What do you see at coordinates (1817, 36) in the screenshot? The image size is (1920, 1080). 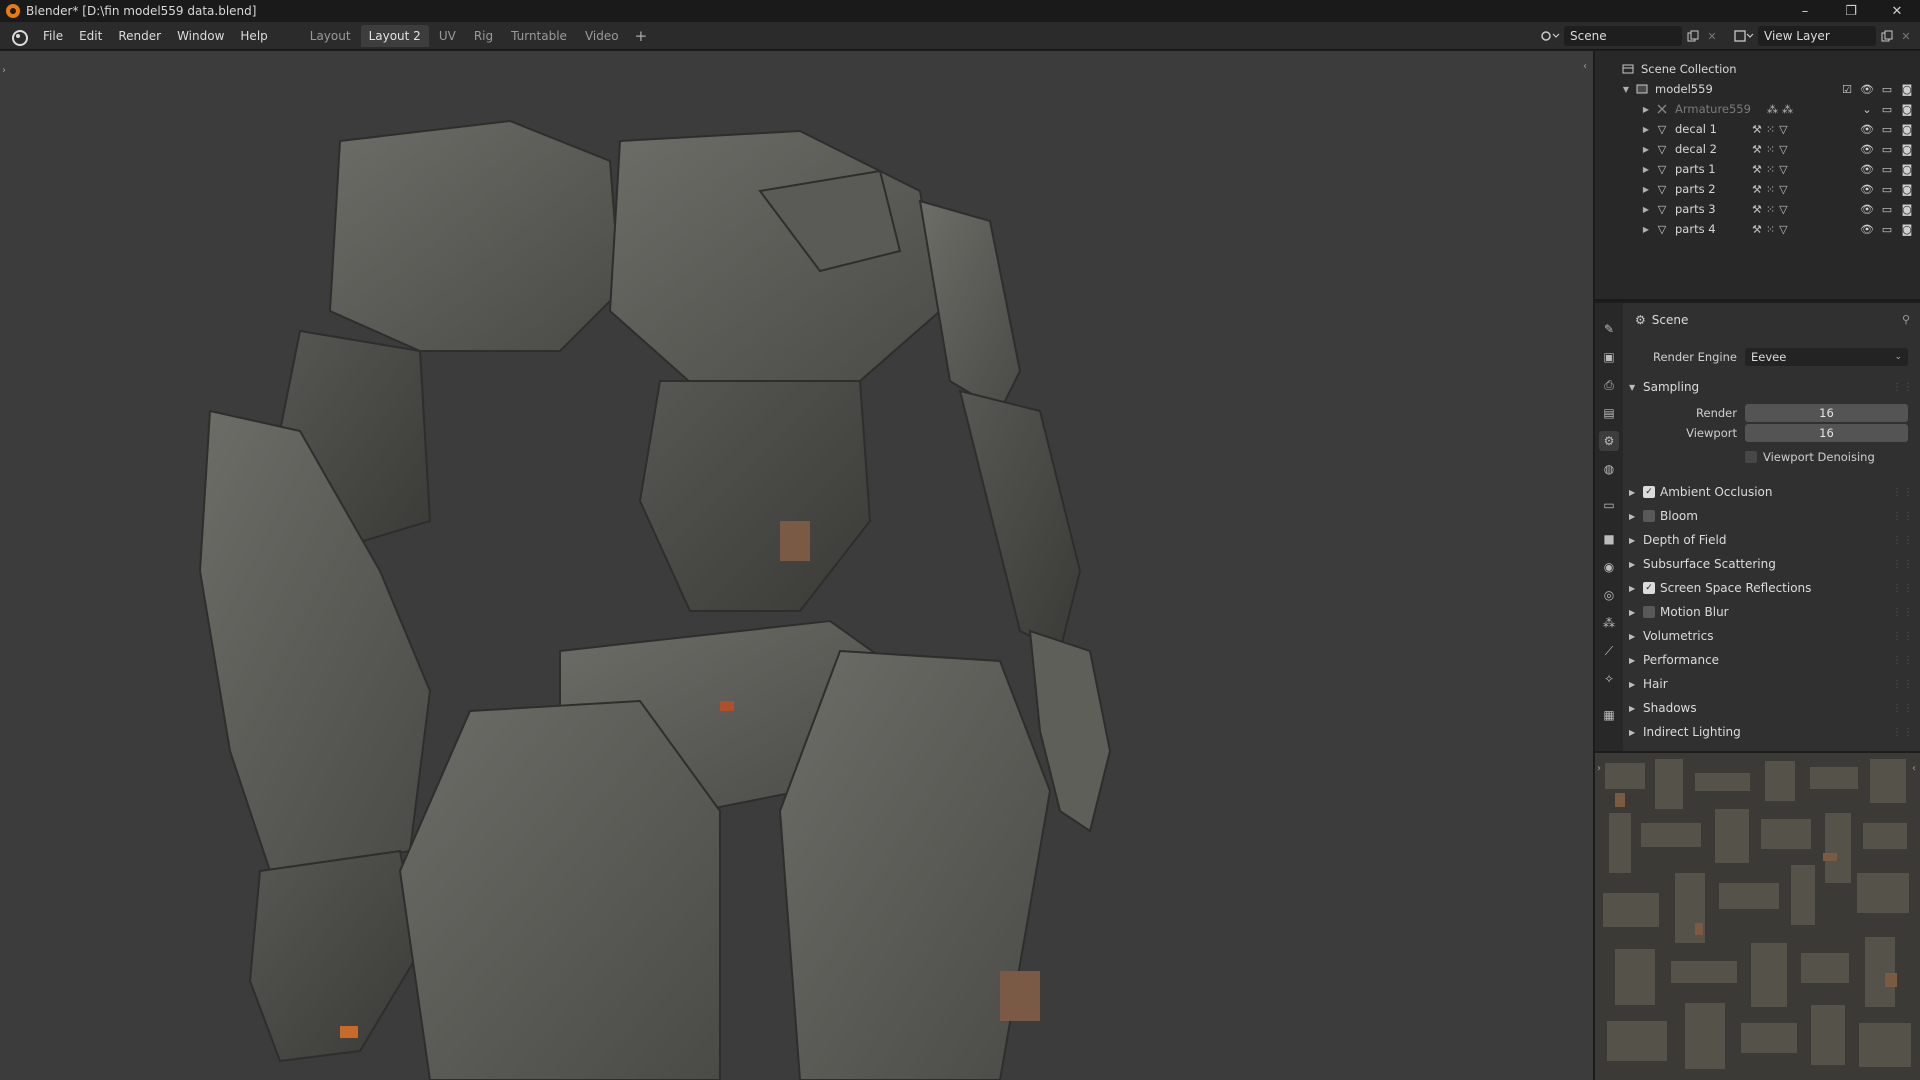 I see `view-layer-field: View Layer` at bounding box center [1817, 36].